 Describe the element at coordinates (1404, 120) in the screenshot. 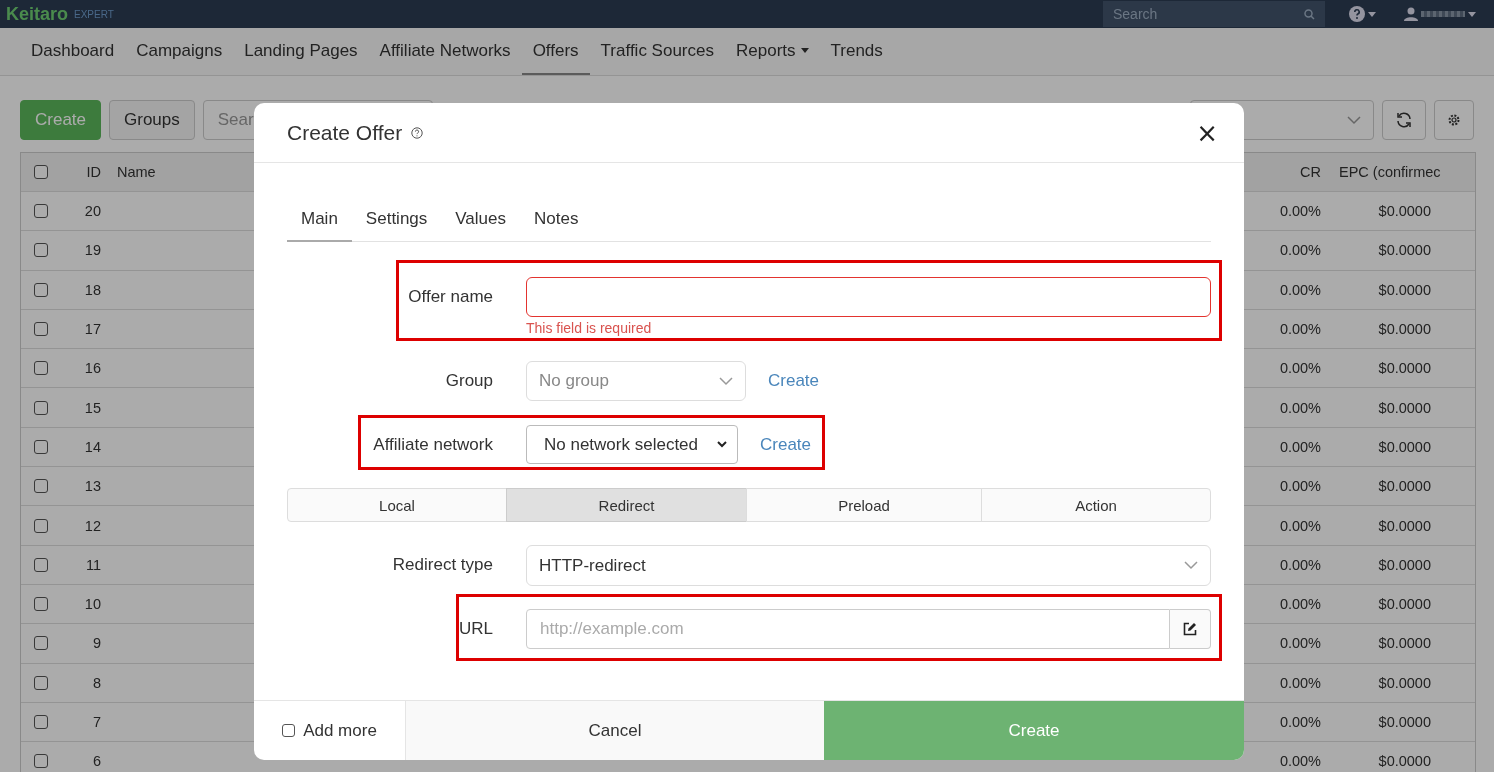

I see `refresh-button` at that location.